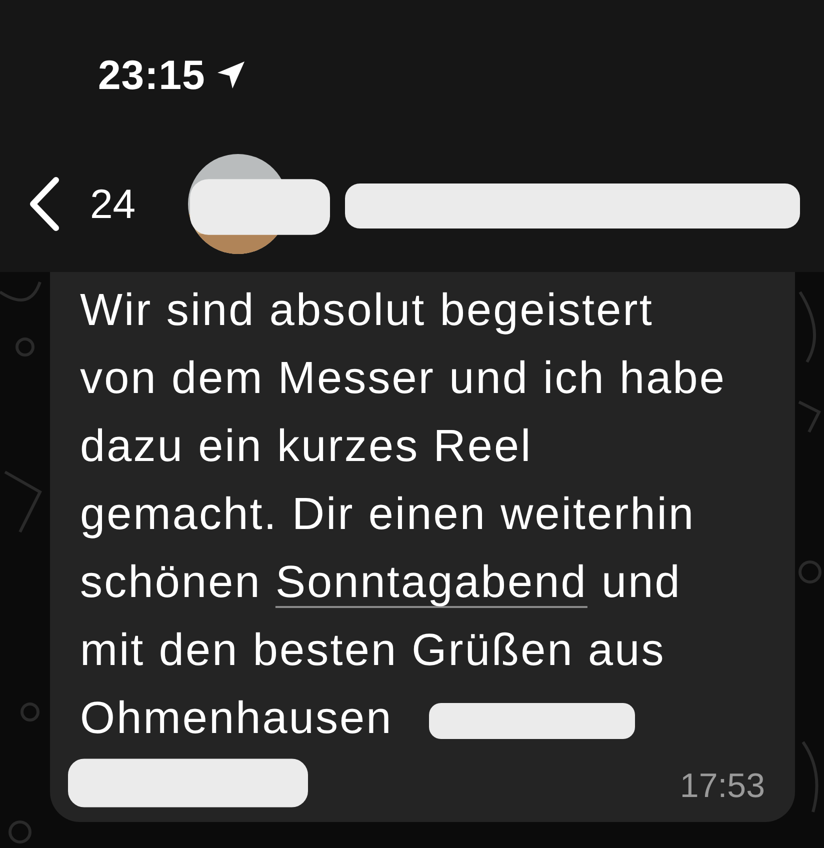  I want to click on chevron-left-icon, so click(44, 204).